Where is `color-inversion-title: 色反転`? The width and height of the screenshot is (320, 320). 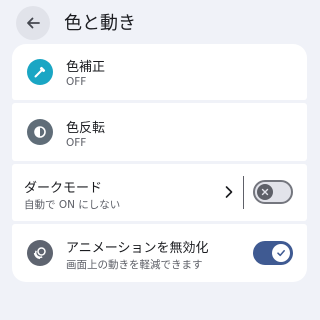 color-inversion-title: 色反転 is located at coordinates (86, 128).